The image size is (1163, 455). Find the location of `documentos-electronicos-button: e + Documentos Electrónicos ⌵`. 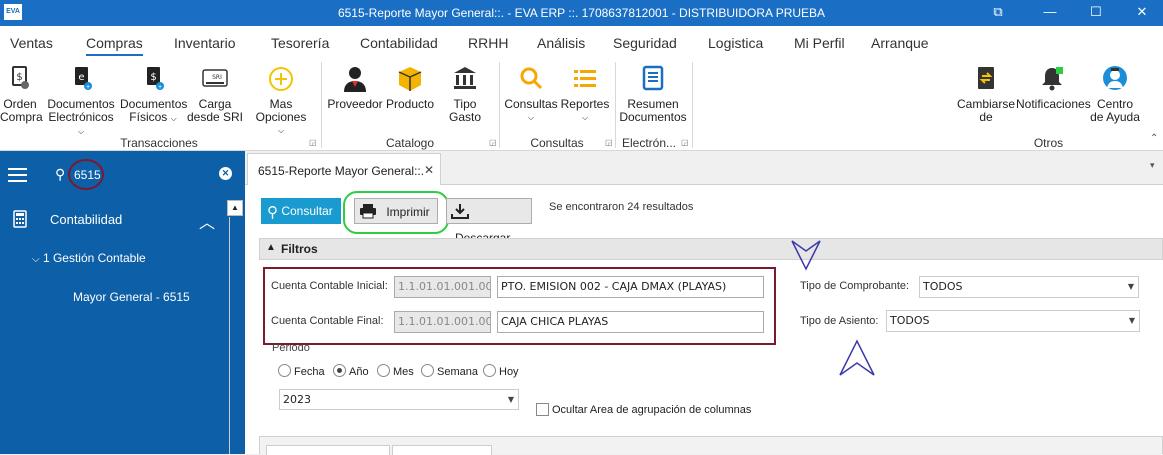

documentos-electronicos-button: e + Documentos Electrónicos ⌵ is located at coordinates (81, 101).